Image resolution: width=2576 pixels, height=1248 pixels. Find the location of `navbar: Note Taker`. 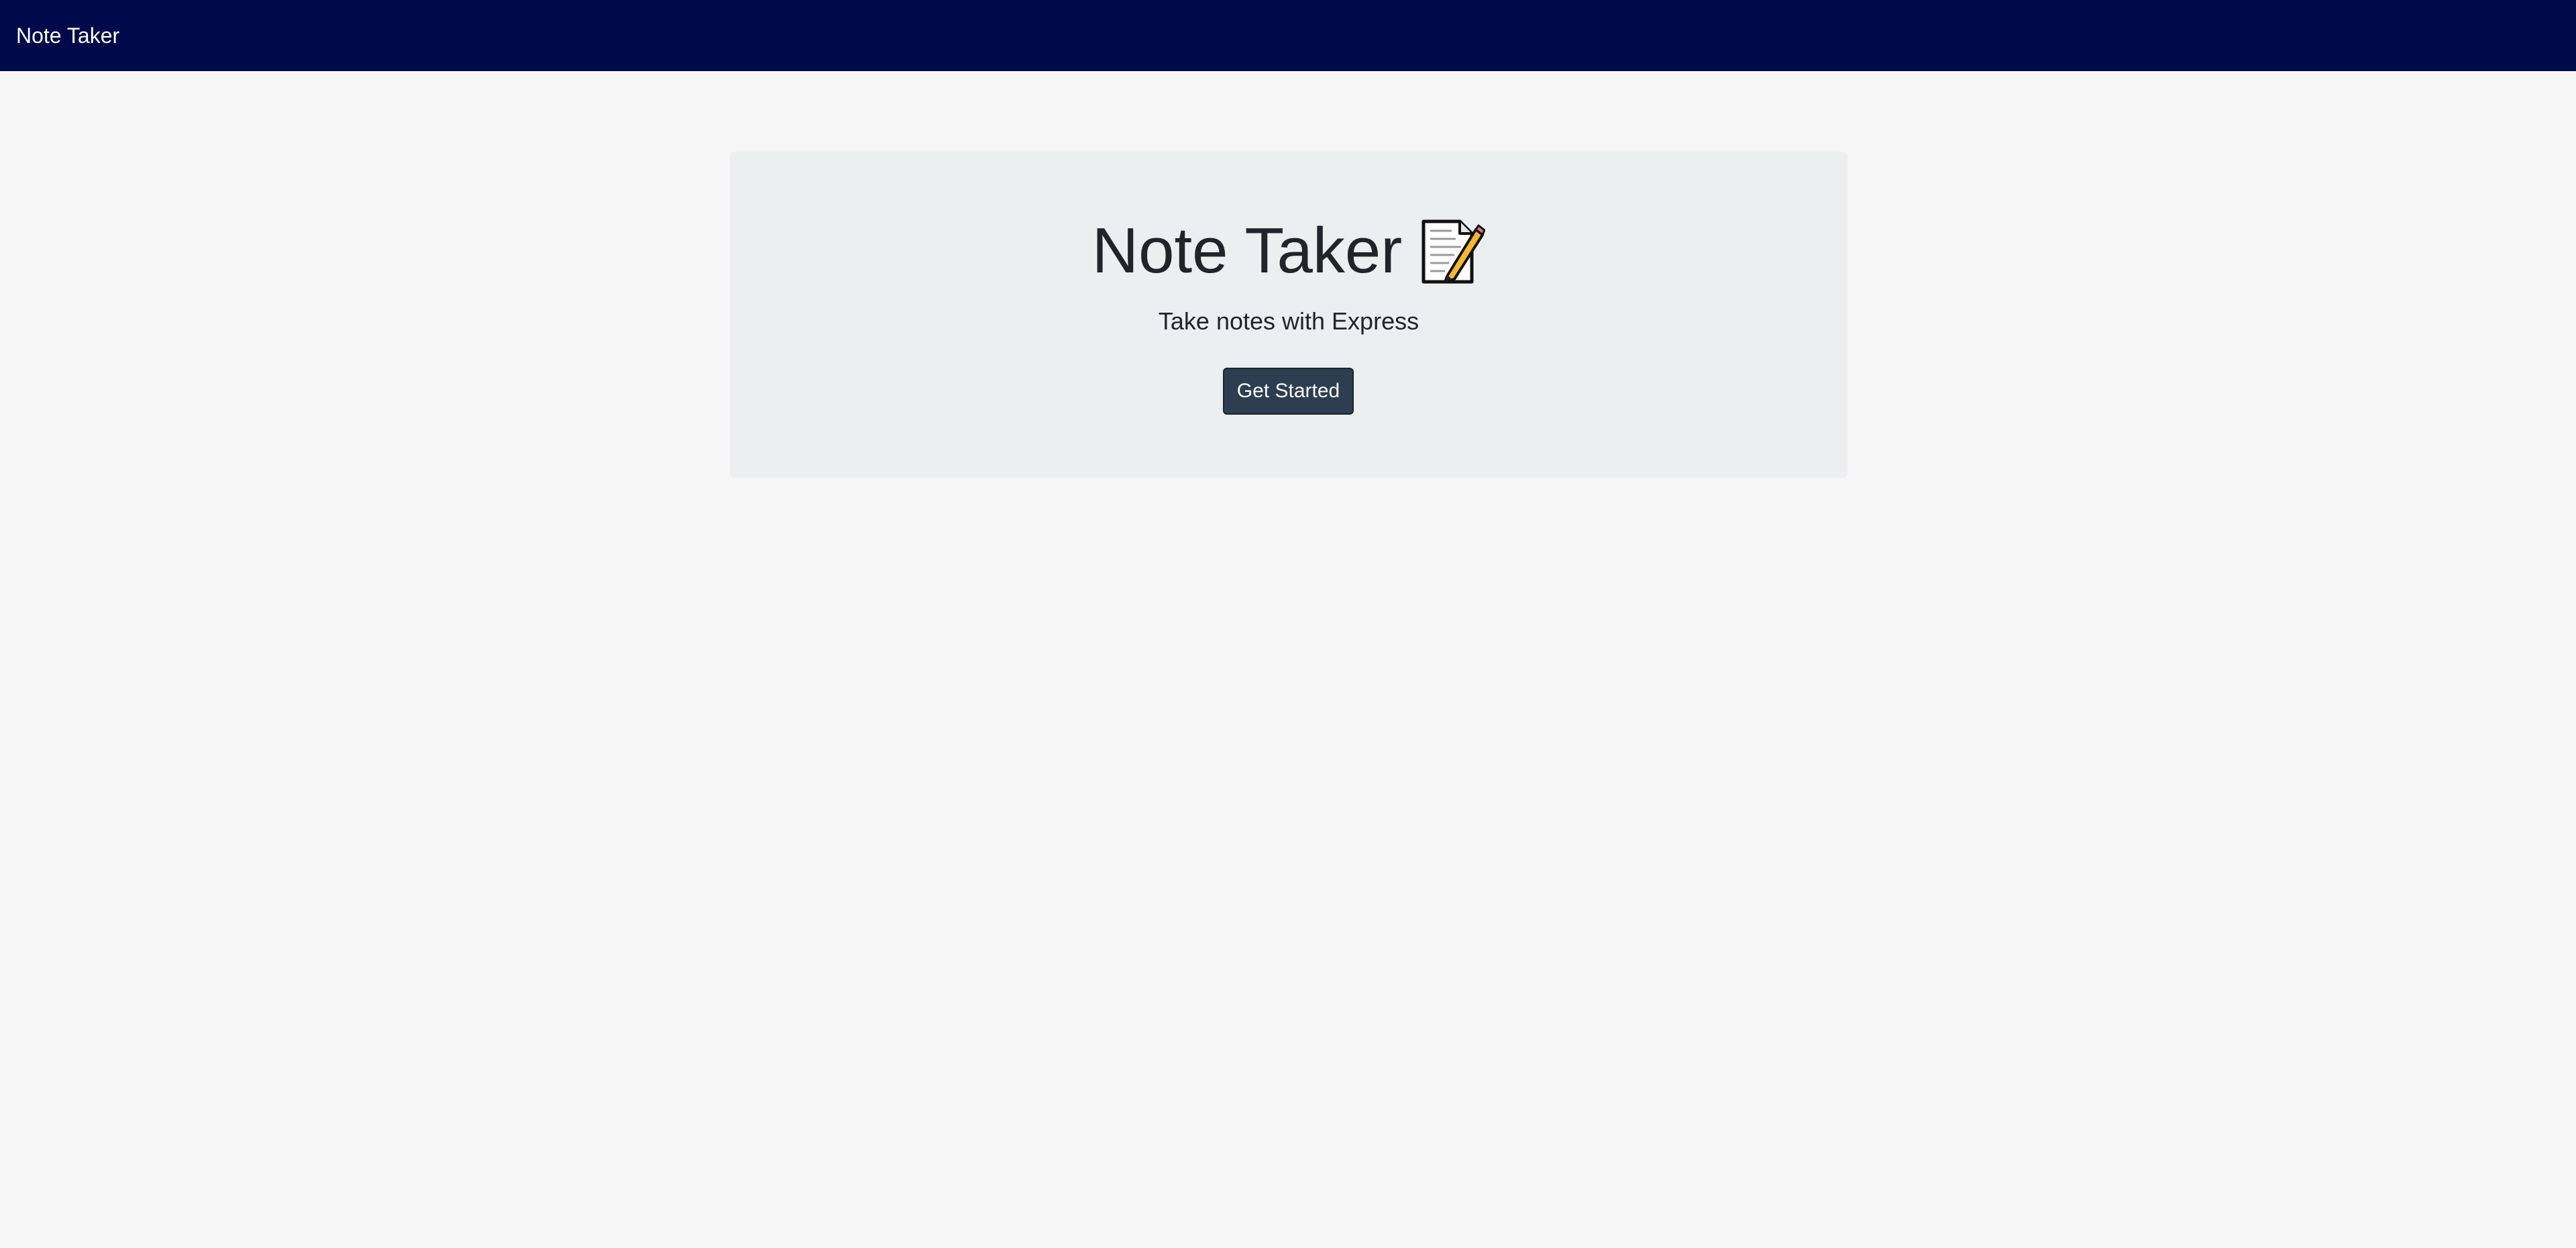

navbar: Note Taker is located at coordinates (1288, 35).